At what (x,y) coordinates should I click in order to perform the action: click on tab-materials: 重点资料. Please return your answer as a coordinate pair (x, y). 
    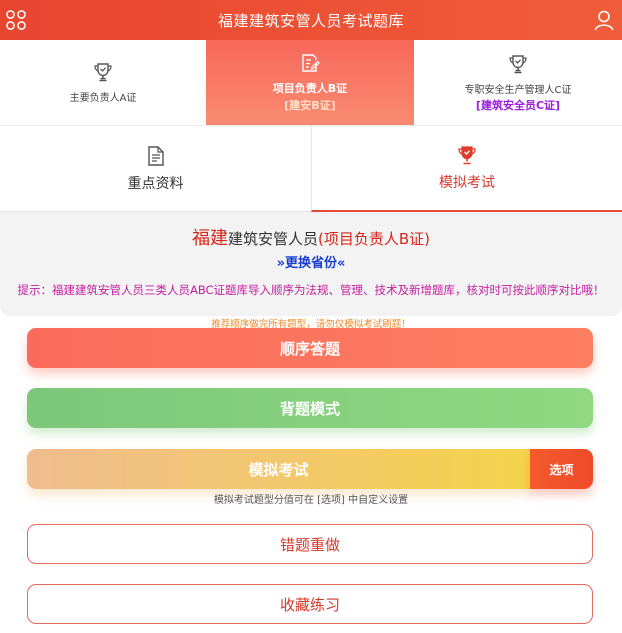
    Looking at the image, I should click on (155, 169).